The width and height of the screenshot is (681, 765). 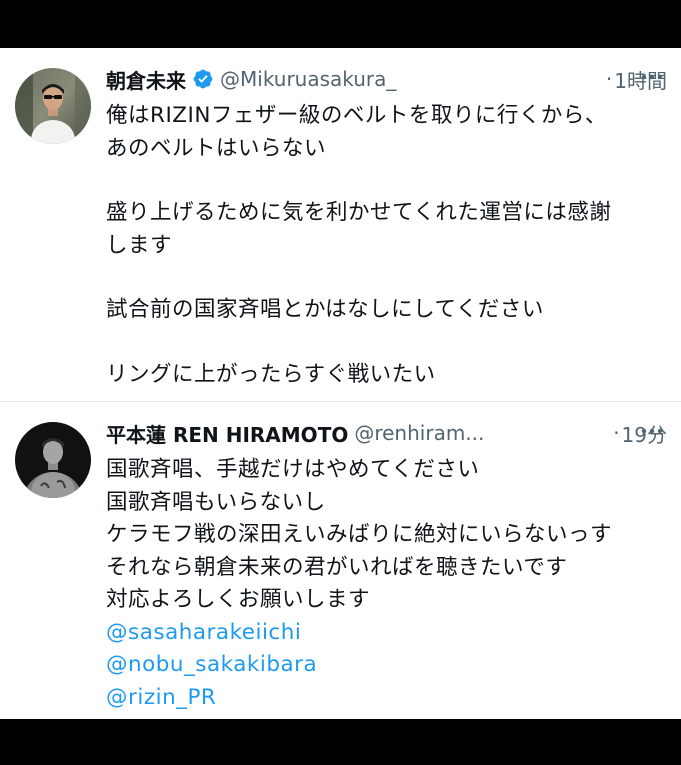 I want to click on text-line: リングに上がったらすぐ戦いたい, so click(x=271, y=374).